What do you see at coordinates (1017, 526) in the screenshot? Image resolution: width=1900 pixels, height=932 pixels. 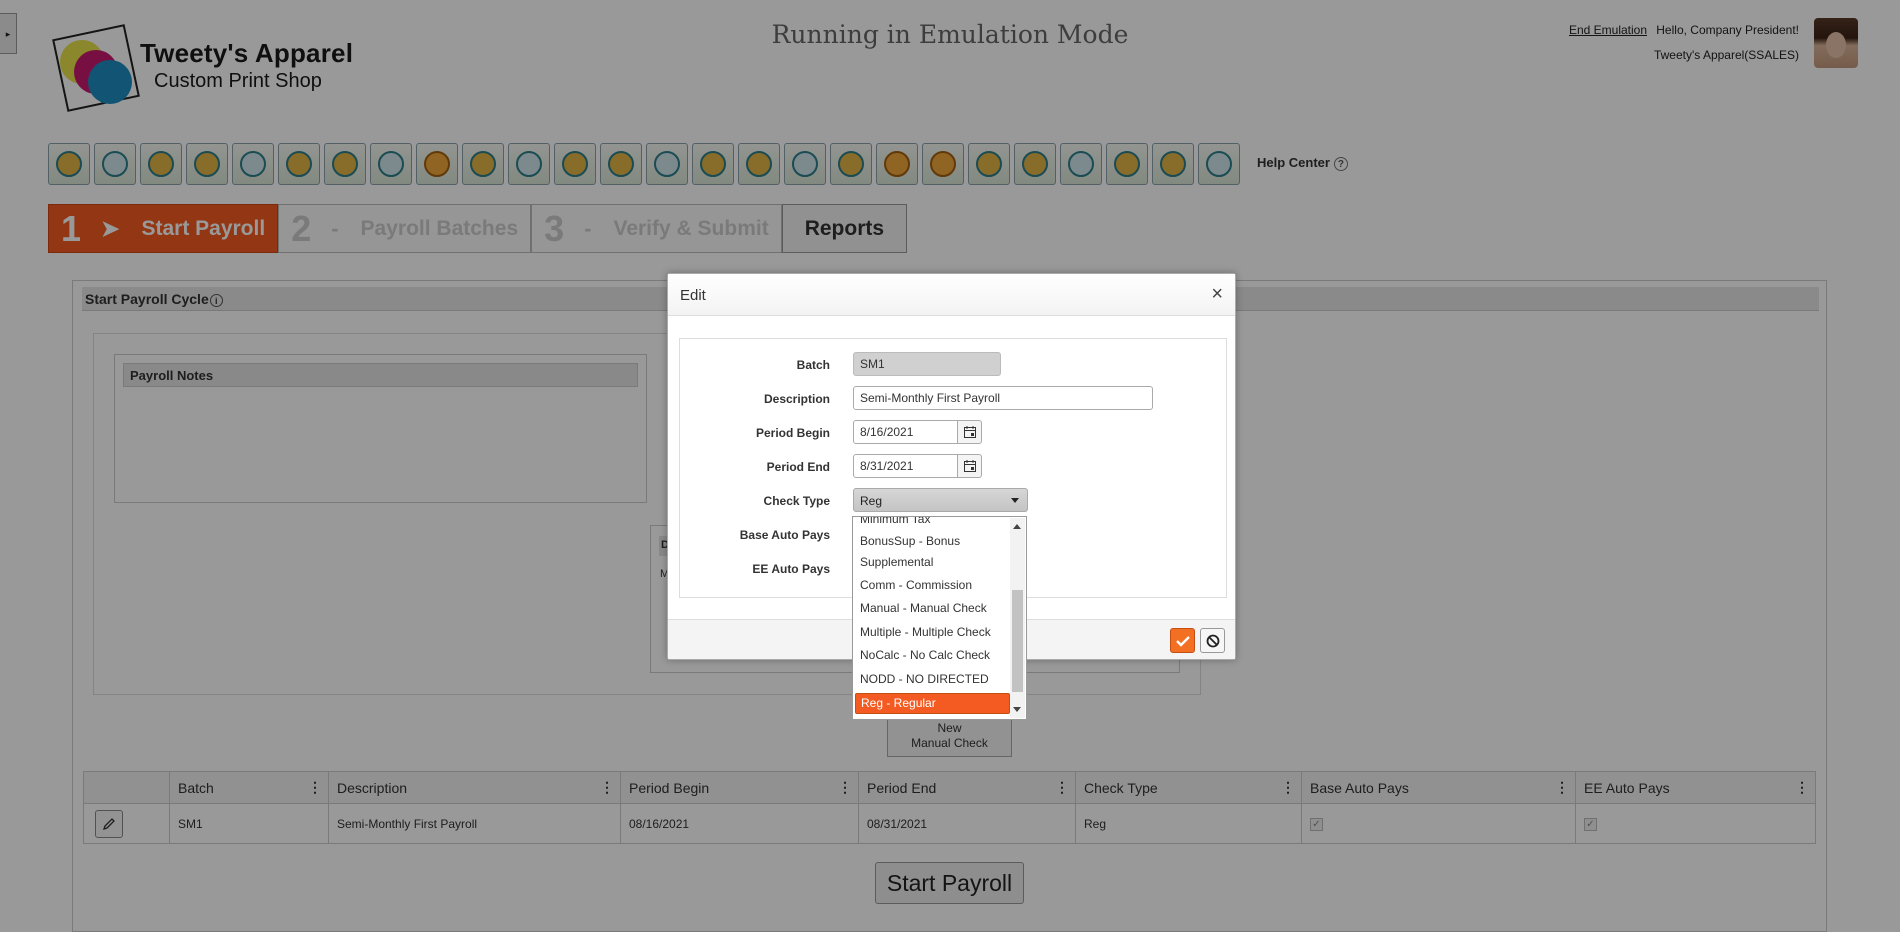 I see `scroll-up-icon` at bounding box center [1017, 526].